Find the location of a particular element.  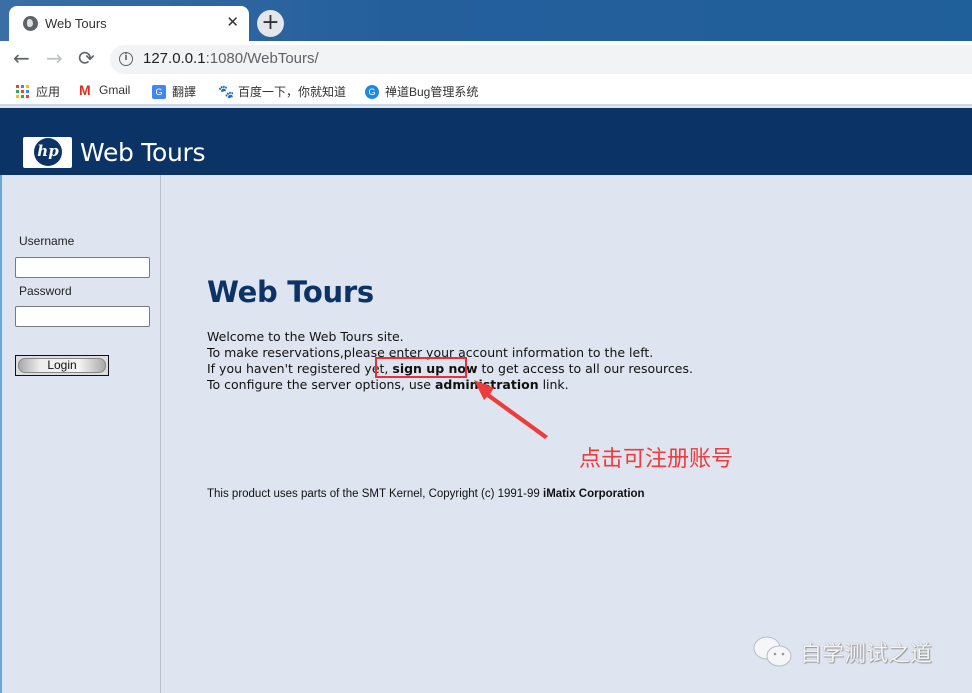

url-path: :1080/WebTours/ is located at coordinates (262, 58).